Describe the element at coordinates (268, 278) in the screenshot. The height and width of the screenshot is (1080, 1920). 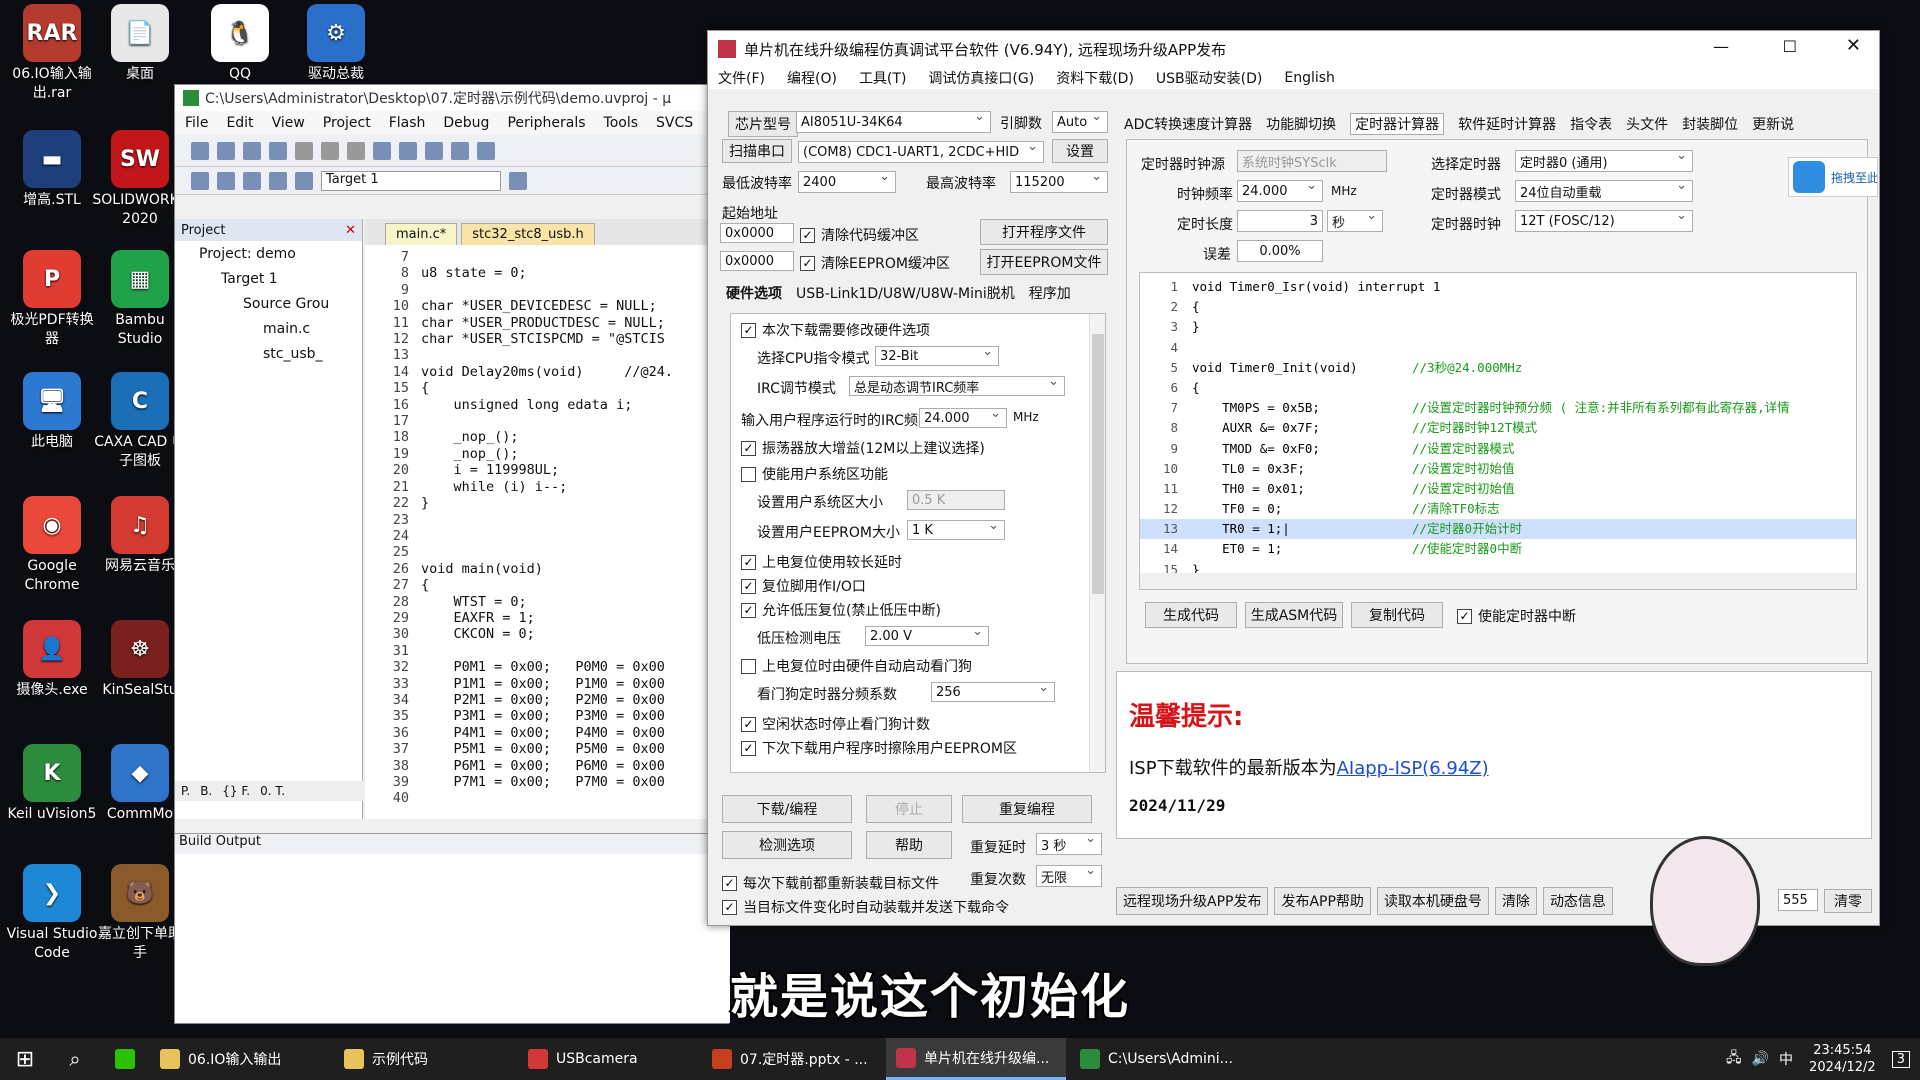
I see `tree-item: Target 1` at that location.